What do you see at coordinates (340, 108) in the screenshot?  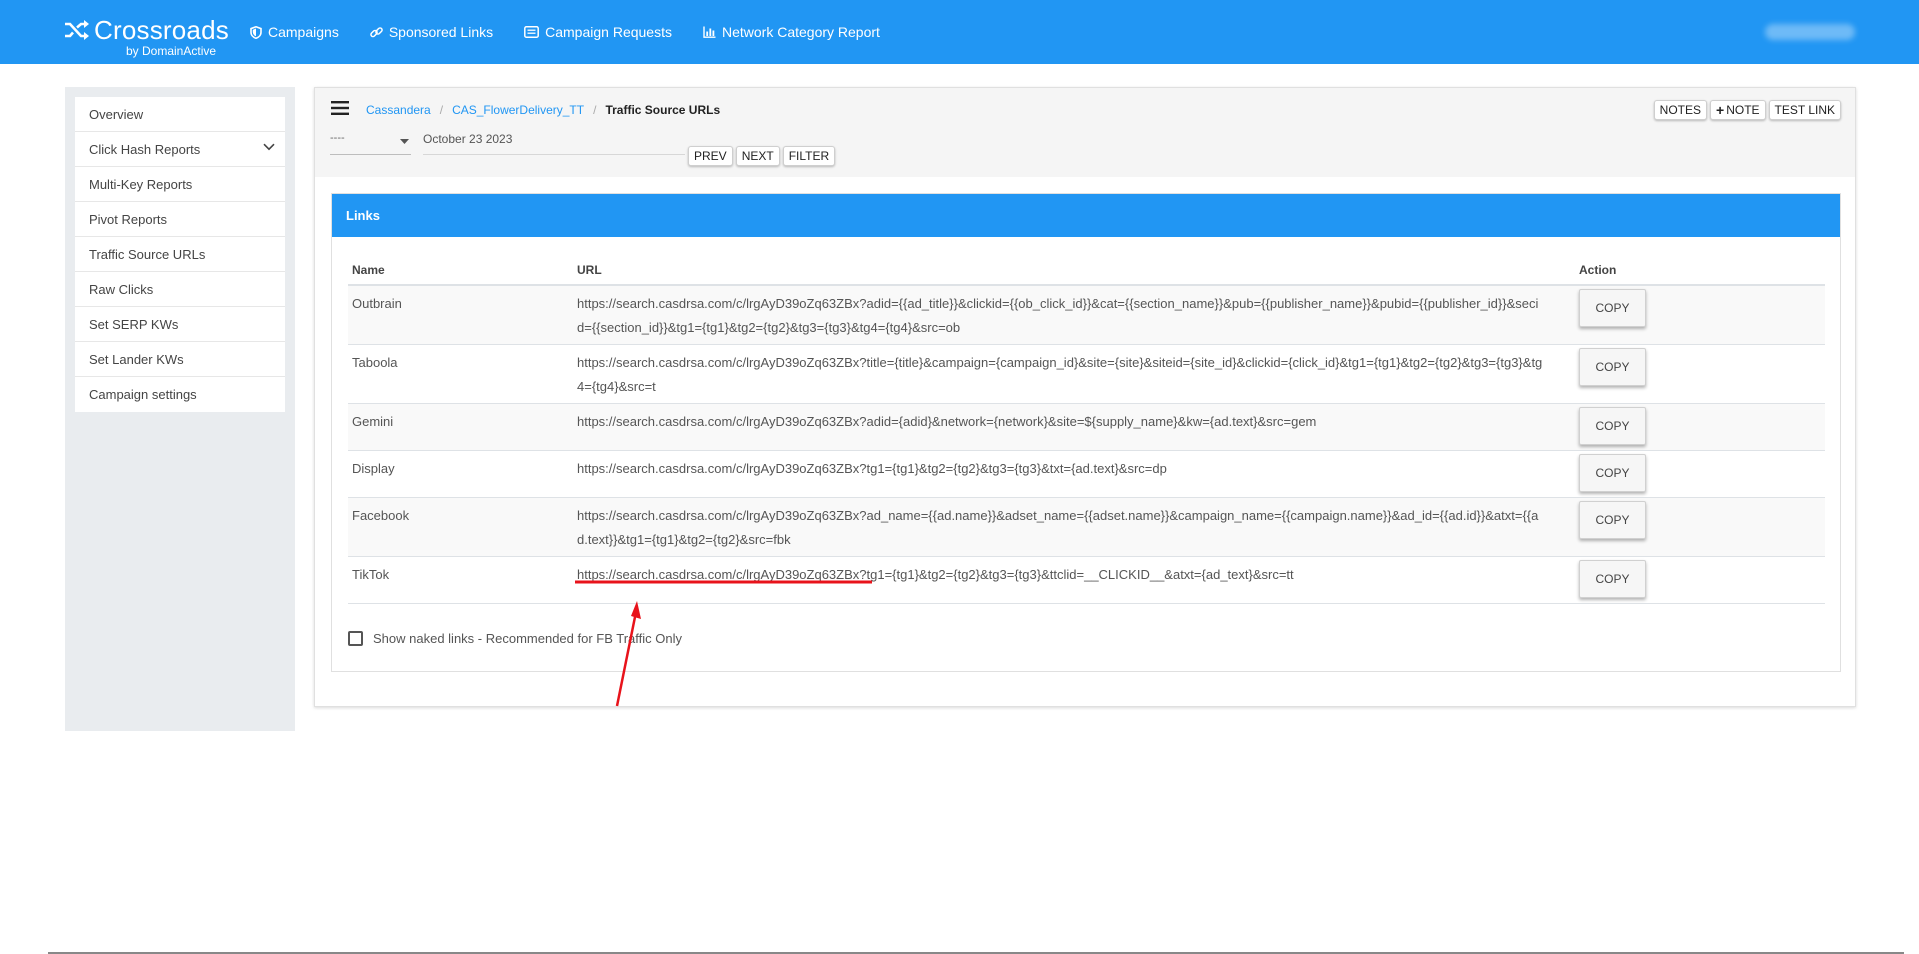 I see `hamburger-menu-icon` at bounding box center [340, 108].